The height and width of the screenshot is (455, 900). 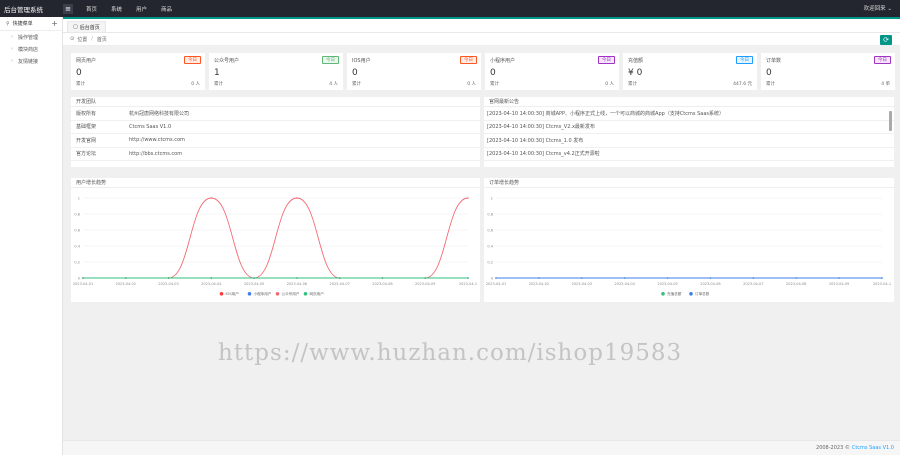 I want to click on info-value: http://bbs.ctcms.com, so click(x=155, y=154).